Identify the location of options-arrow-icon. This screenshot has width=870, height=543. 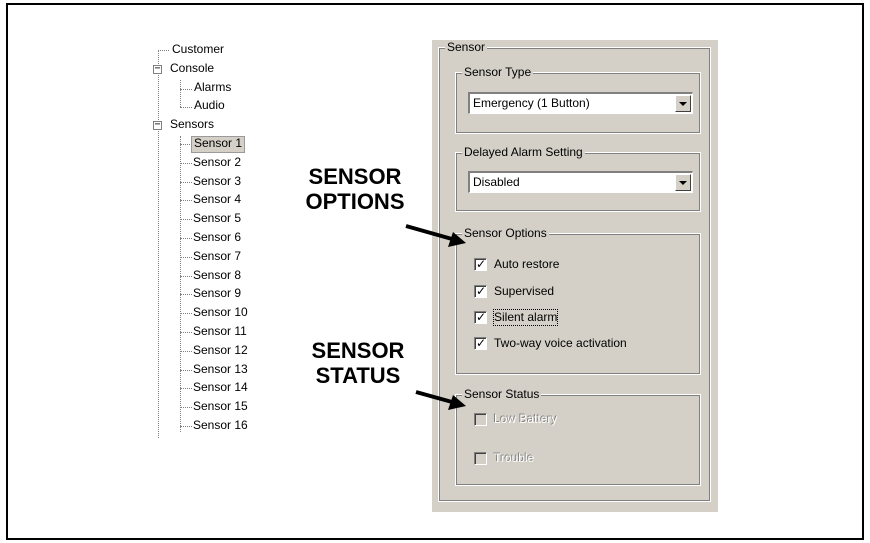
(435, 235).